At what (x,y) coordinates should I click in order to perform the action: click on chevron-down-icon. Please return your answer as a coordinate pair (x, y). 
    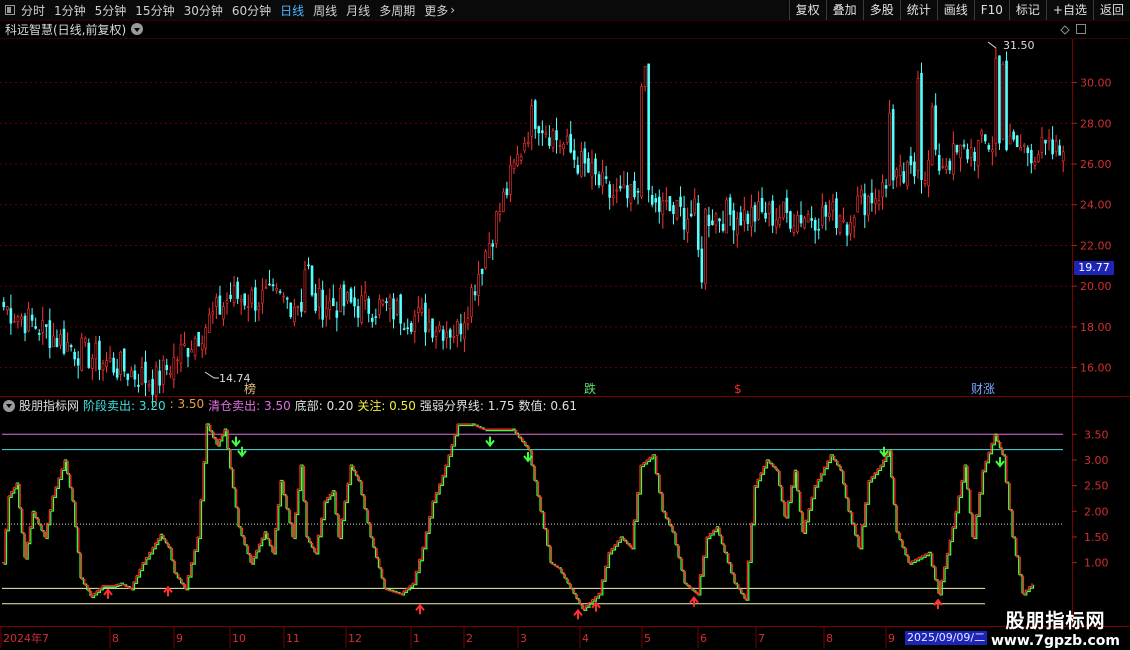
    Looking at the image, I should click on (9, 405).